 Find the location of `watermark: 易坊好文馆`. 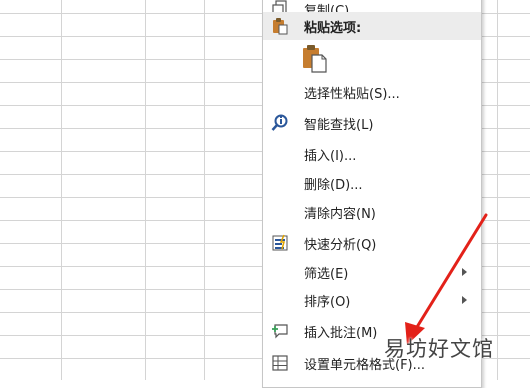

watermark: 易坊好文馆 is located at coordinates (439, 349).